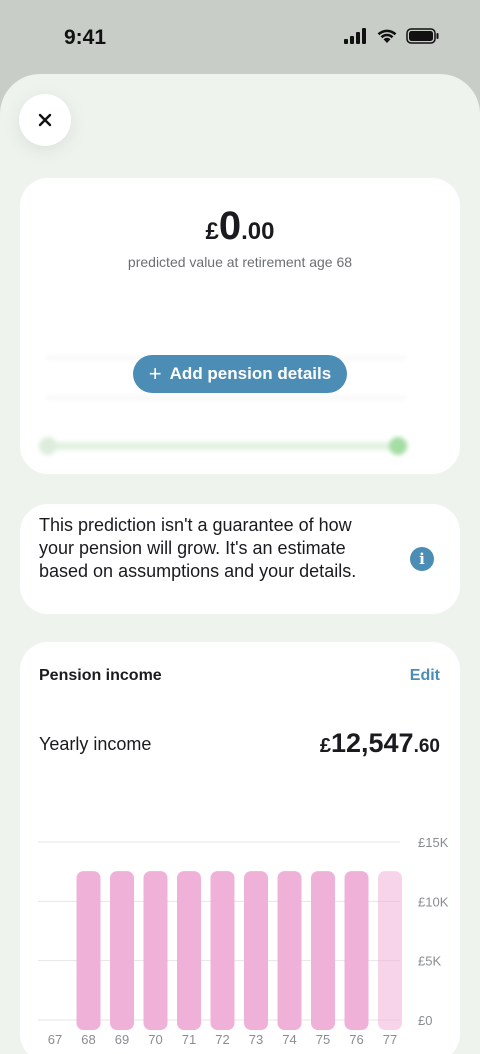 The width and height of the screenshot is (480, 1054). What do you see at coordinates (426, 746) in the screenshot?
I see `yearly-income-decimal: .60` at bounding box center [426, 746].